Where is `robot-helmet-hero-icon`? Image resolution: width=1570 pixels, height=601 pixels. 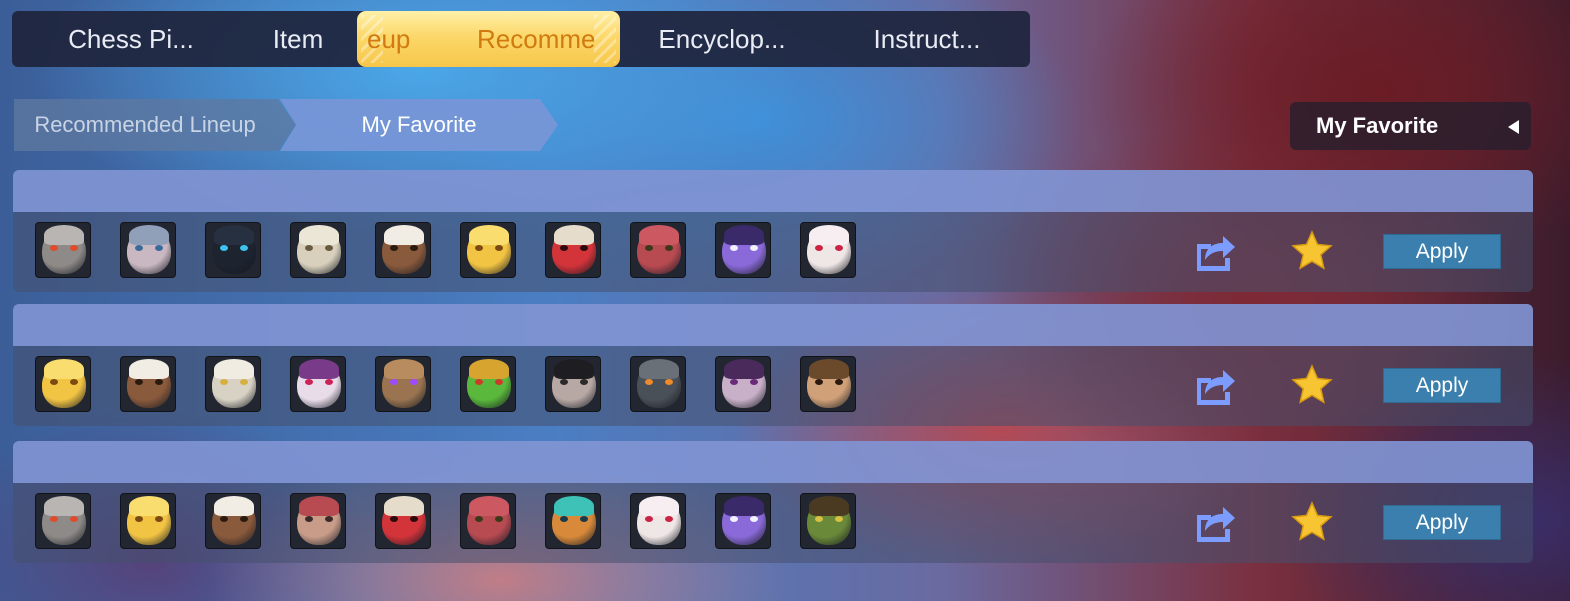 robot-helmet-hero-icon is located at coordinates (148, 250).